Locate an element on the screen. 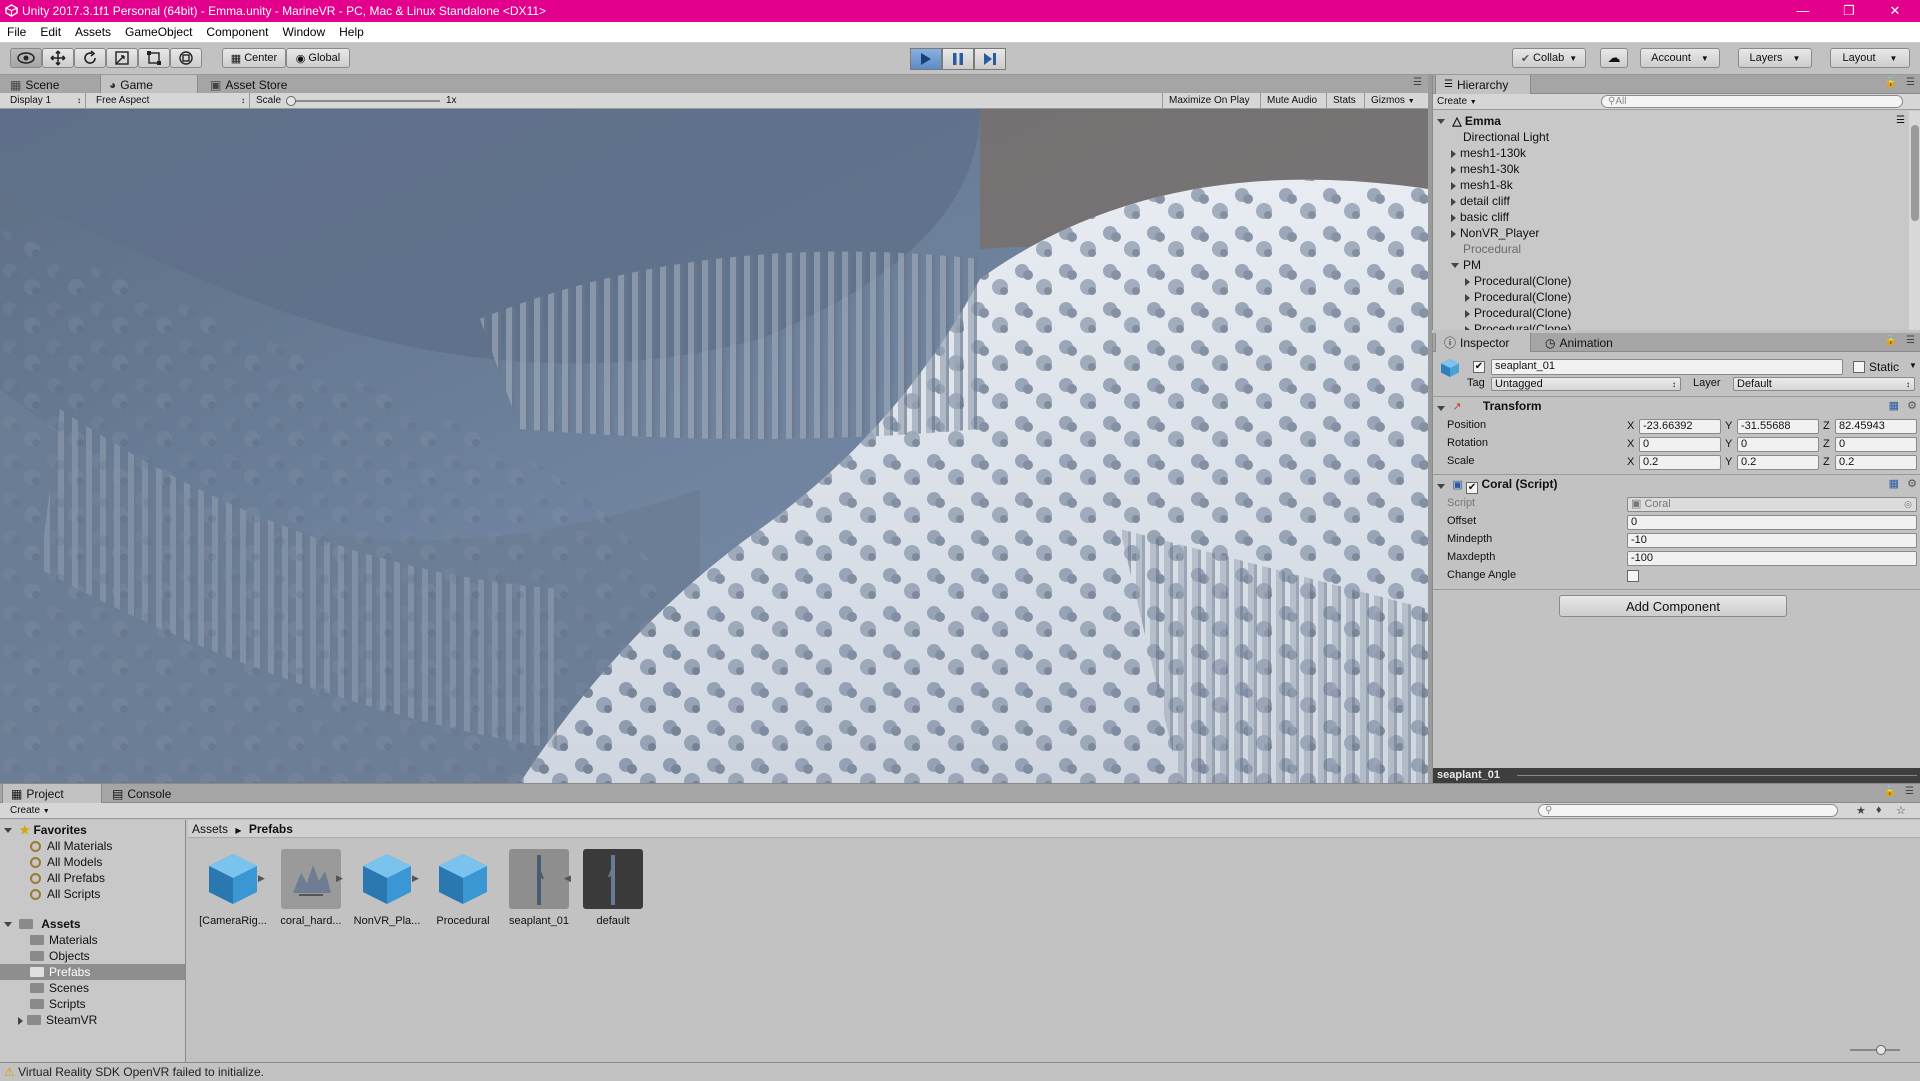 Image resolution: width=1920 pixels, height=1081 pixels. tab-game: ◕ Game is located at coordinates (149, 84).